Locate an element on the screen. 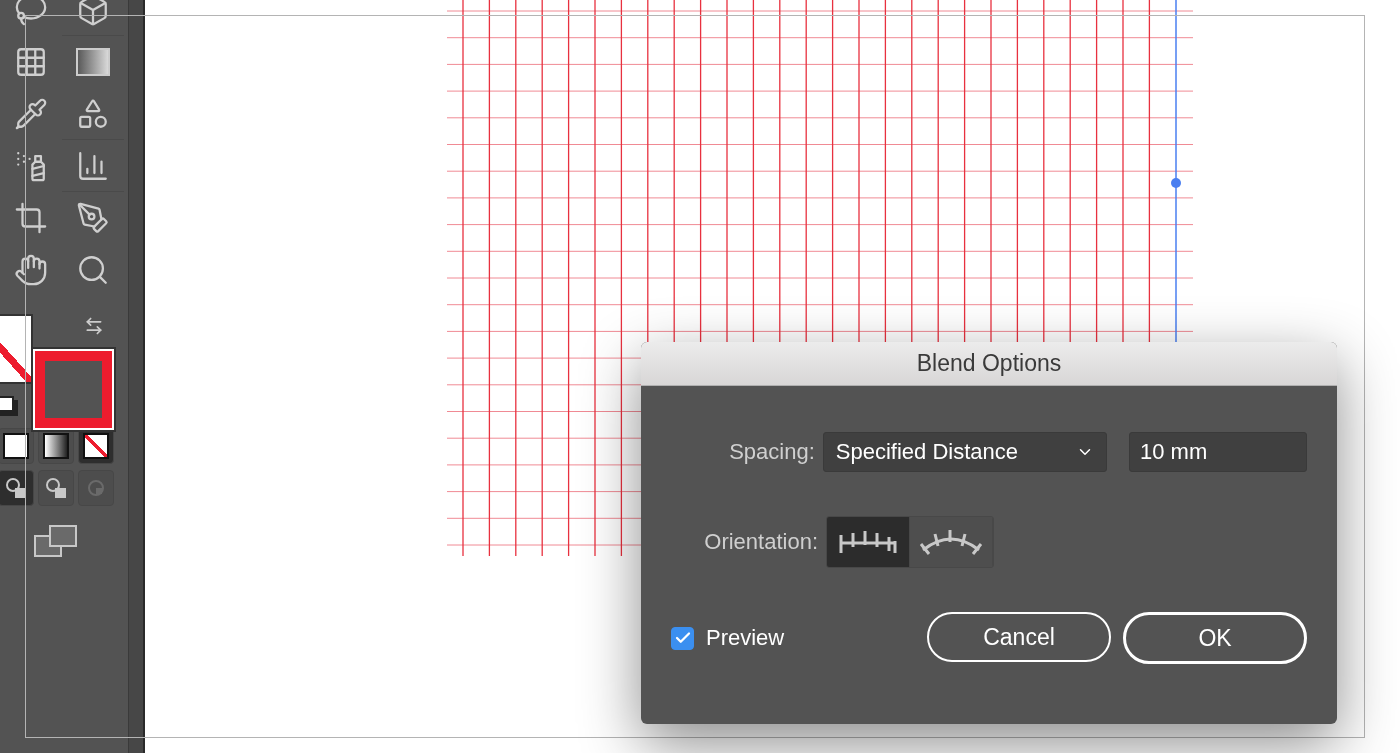  dialog-title: Blend Options is located at coordinates (989, 363).